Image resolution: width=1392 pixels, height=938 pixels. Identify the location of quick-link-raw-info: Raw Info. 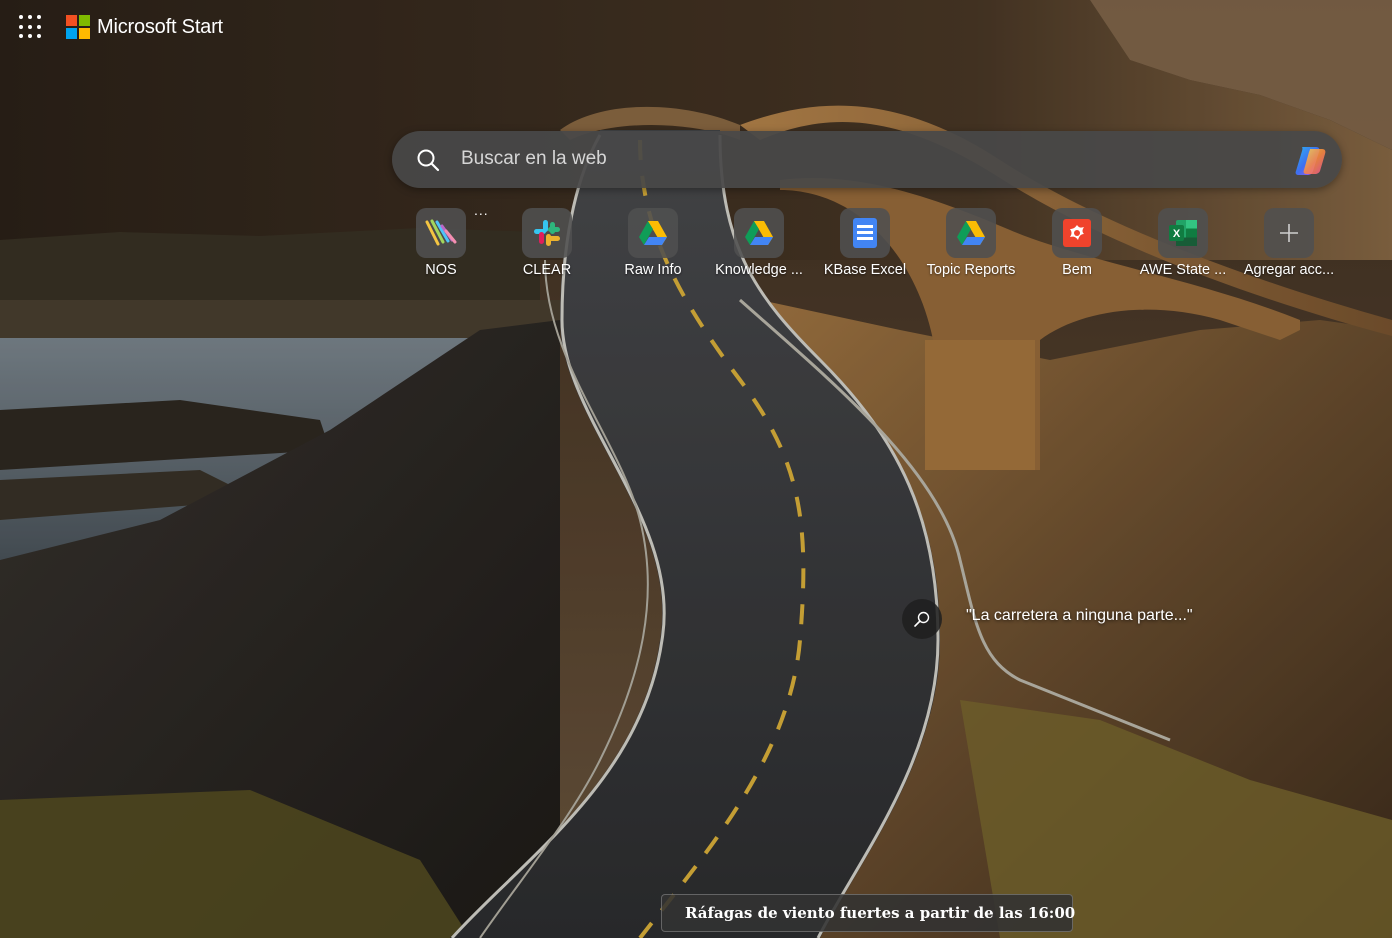
(653, 248).